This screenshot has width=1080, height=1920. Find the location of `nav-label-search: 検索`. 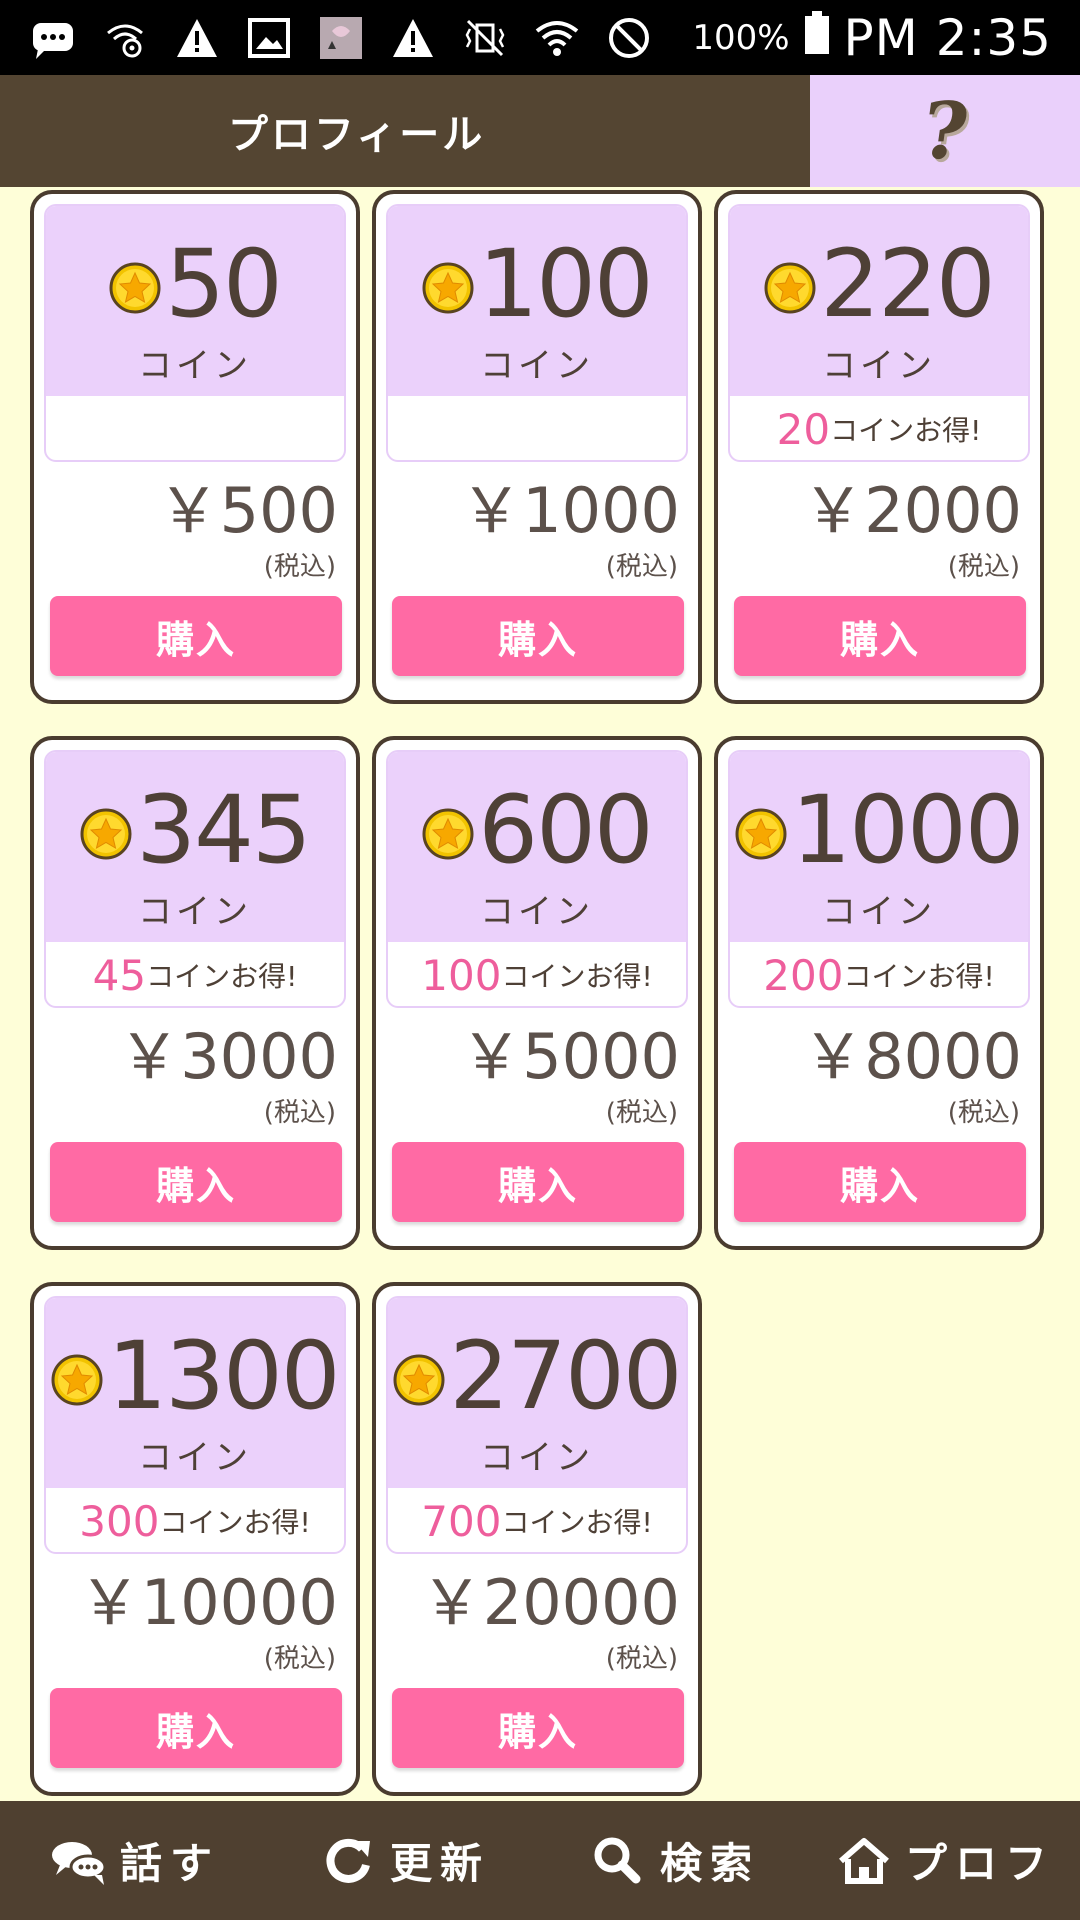

nav-label-search: 検索 is located at coordinates (709, 1863).